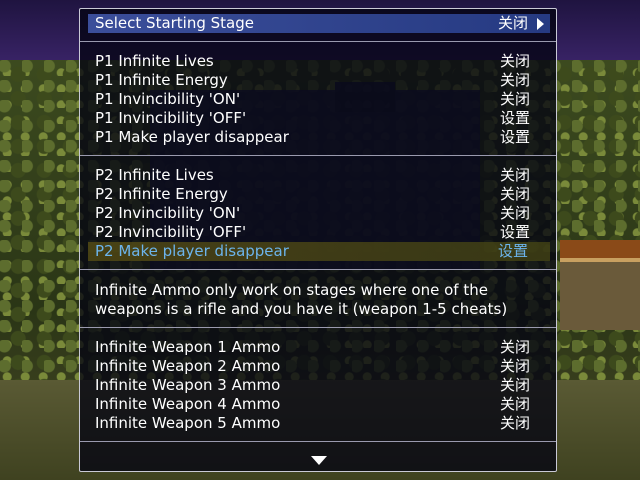  I want to click on menu-item-p2-infinite-energy: P2 Infinite Energy 关闭, so click(320, 194).